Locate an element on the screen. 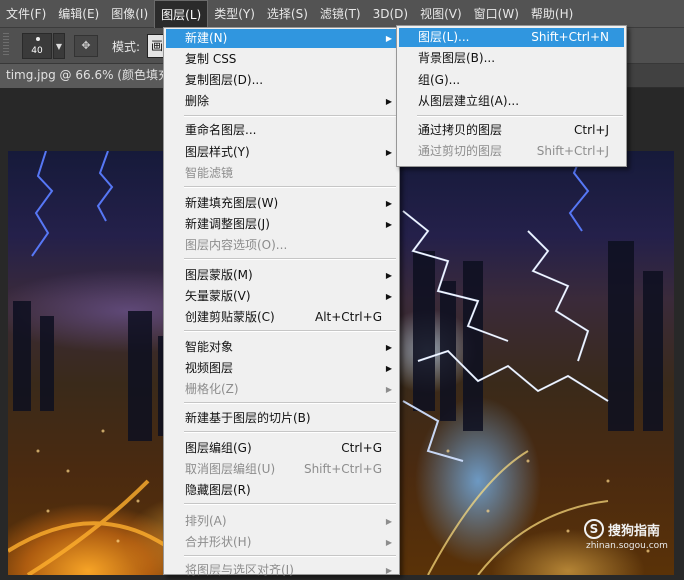  menu-item-video-layer: 视频图层 ▶ is located at coordinates (281, 368).